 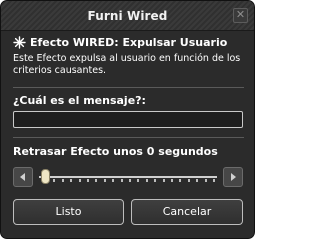 I want to click on arrow-right-icon, so click(x=233, y=177).